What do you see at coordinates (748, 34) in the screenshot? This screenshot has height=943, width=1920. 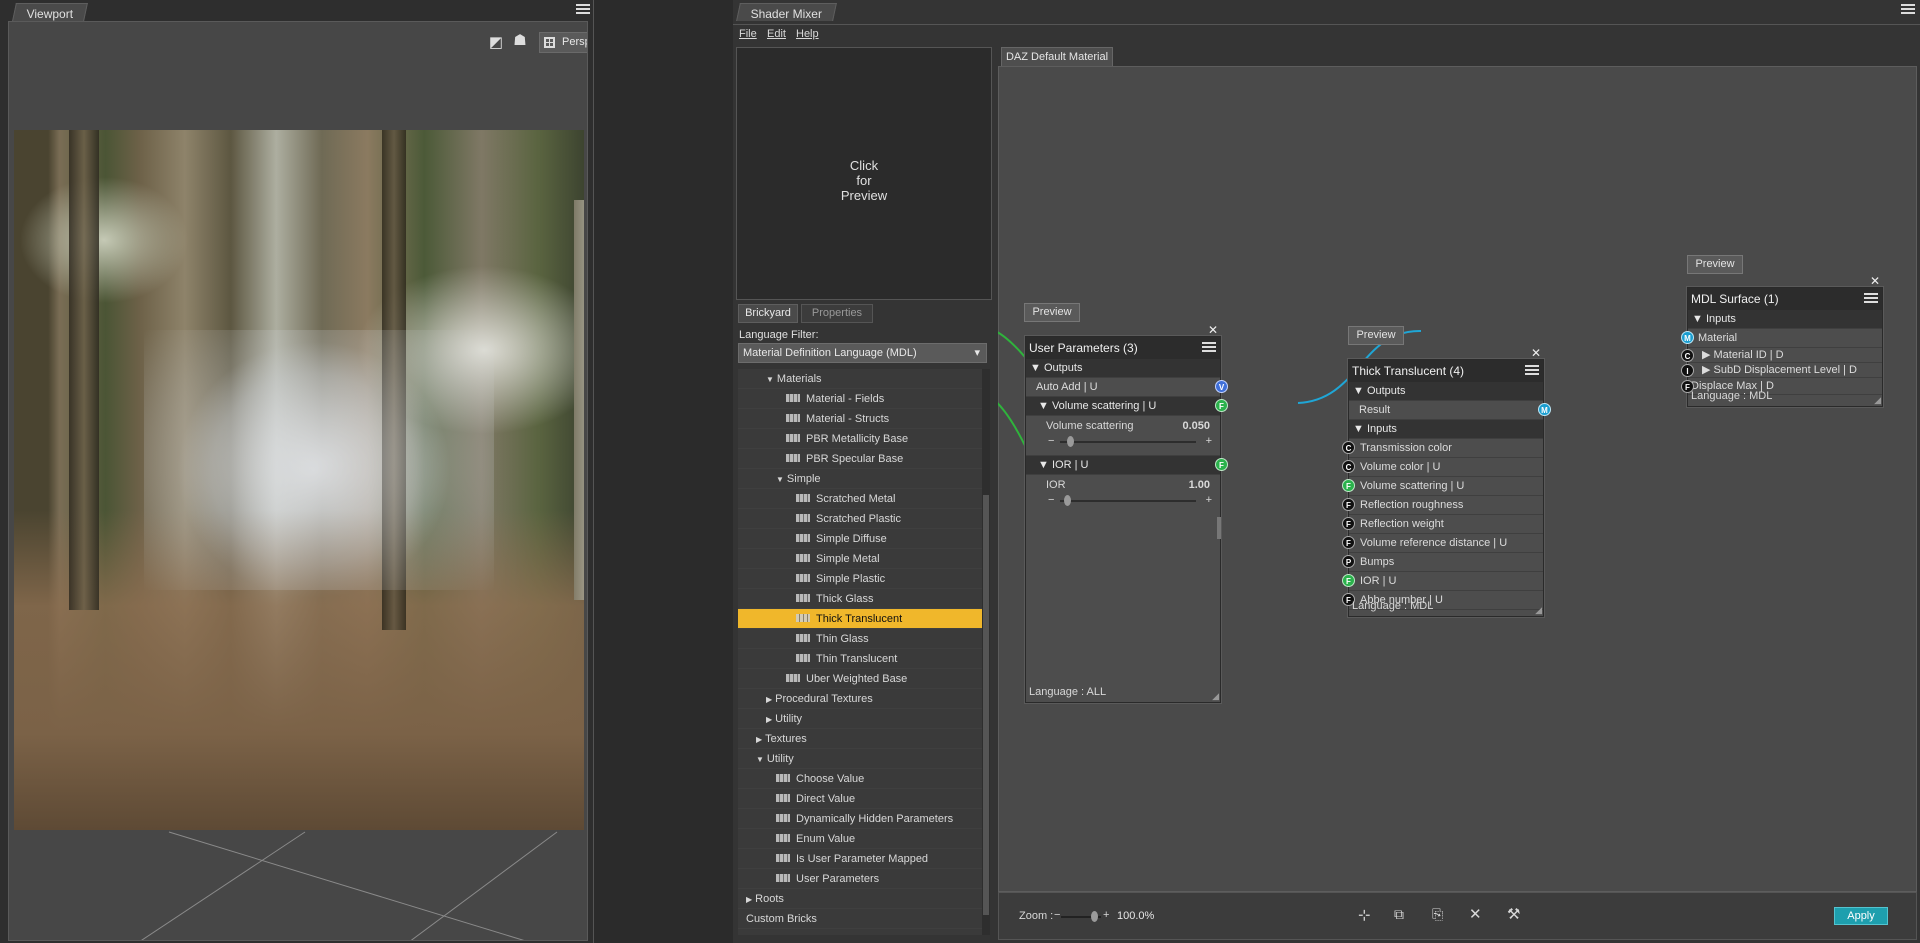 I see `menu-file: File` at bounding box center [748, 34].